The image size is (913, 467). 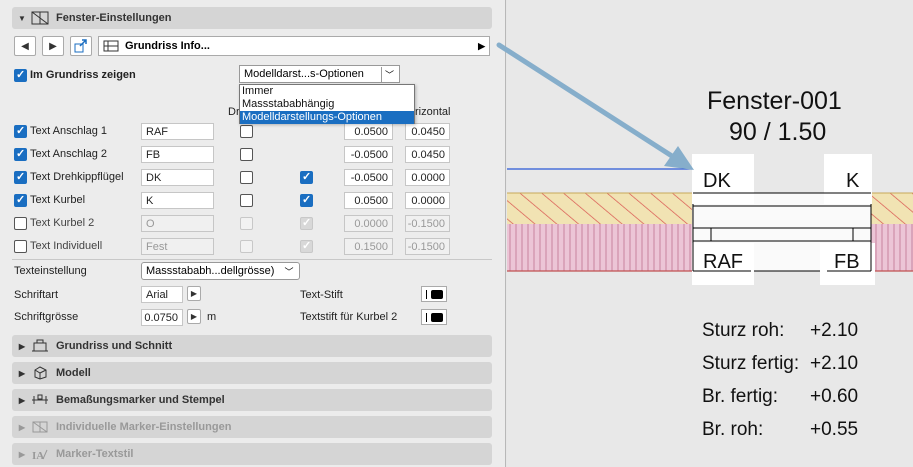 I want to click on row-label: Text Kurbel, so click(x=58, y=200).